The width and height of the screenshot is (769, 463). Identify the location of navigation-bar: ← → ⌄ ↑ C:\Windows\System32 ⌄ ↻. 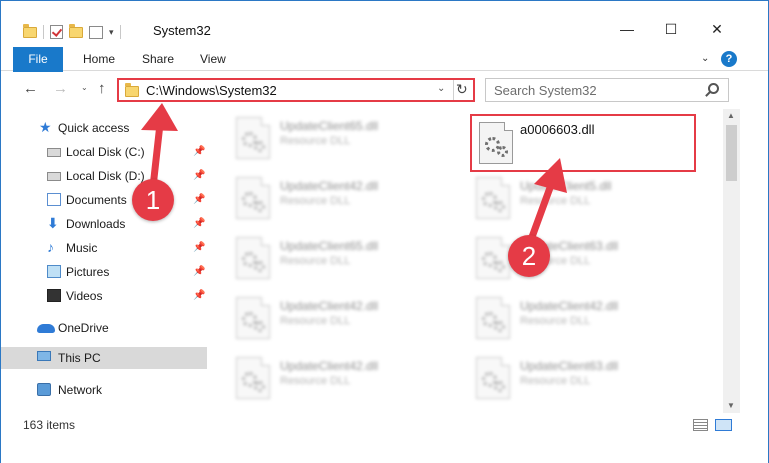
(384, 89).